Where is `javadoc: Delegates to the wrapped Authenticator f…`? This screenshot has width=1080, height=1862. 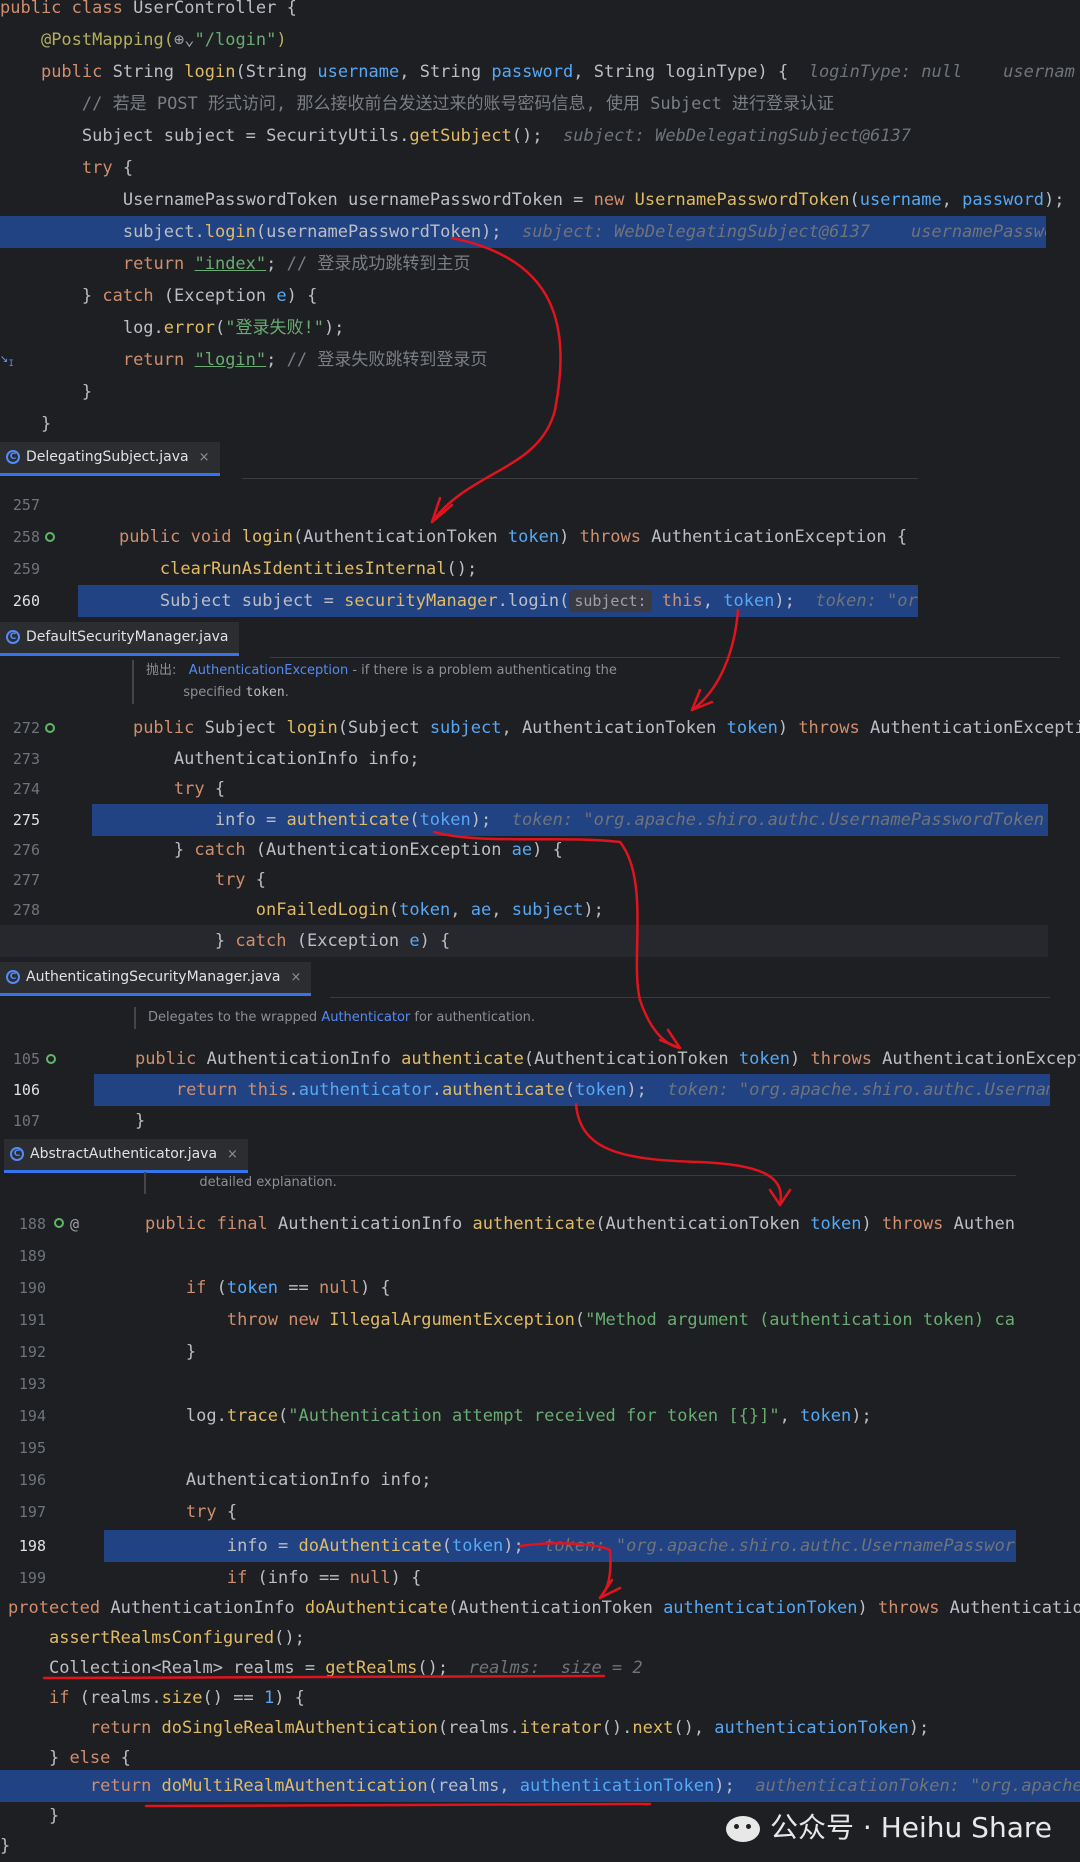 javadoc: Delegates to the wrapped Authenticator f… is located at coordinates (441, 1018).